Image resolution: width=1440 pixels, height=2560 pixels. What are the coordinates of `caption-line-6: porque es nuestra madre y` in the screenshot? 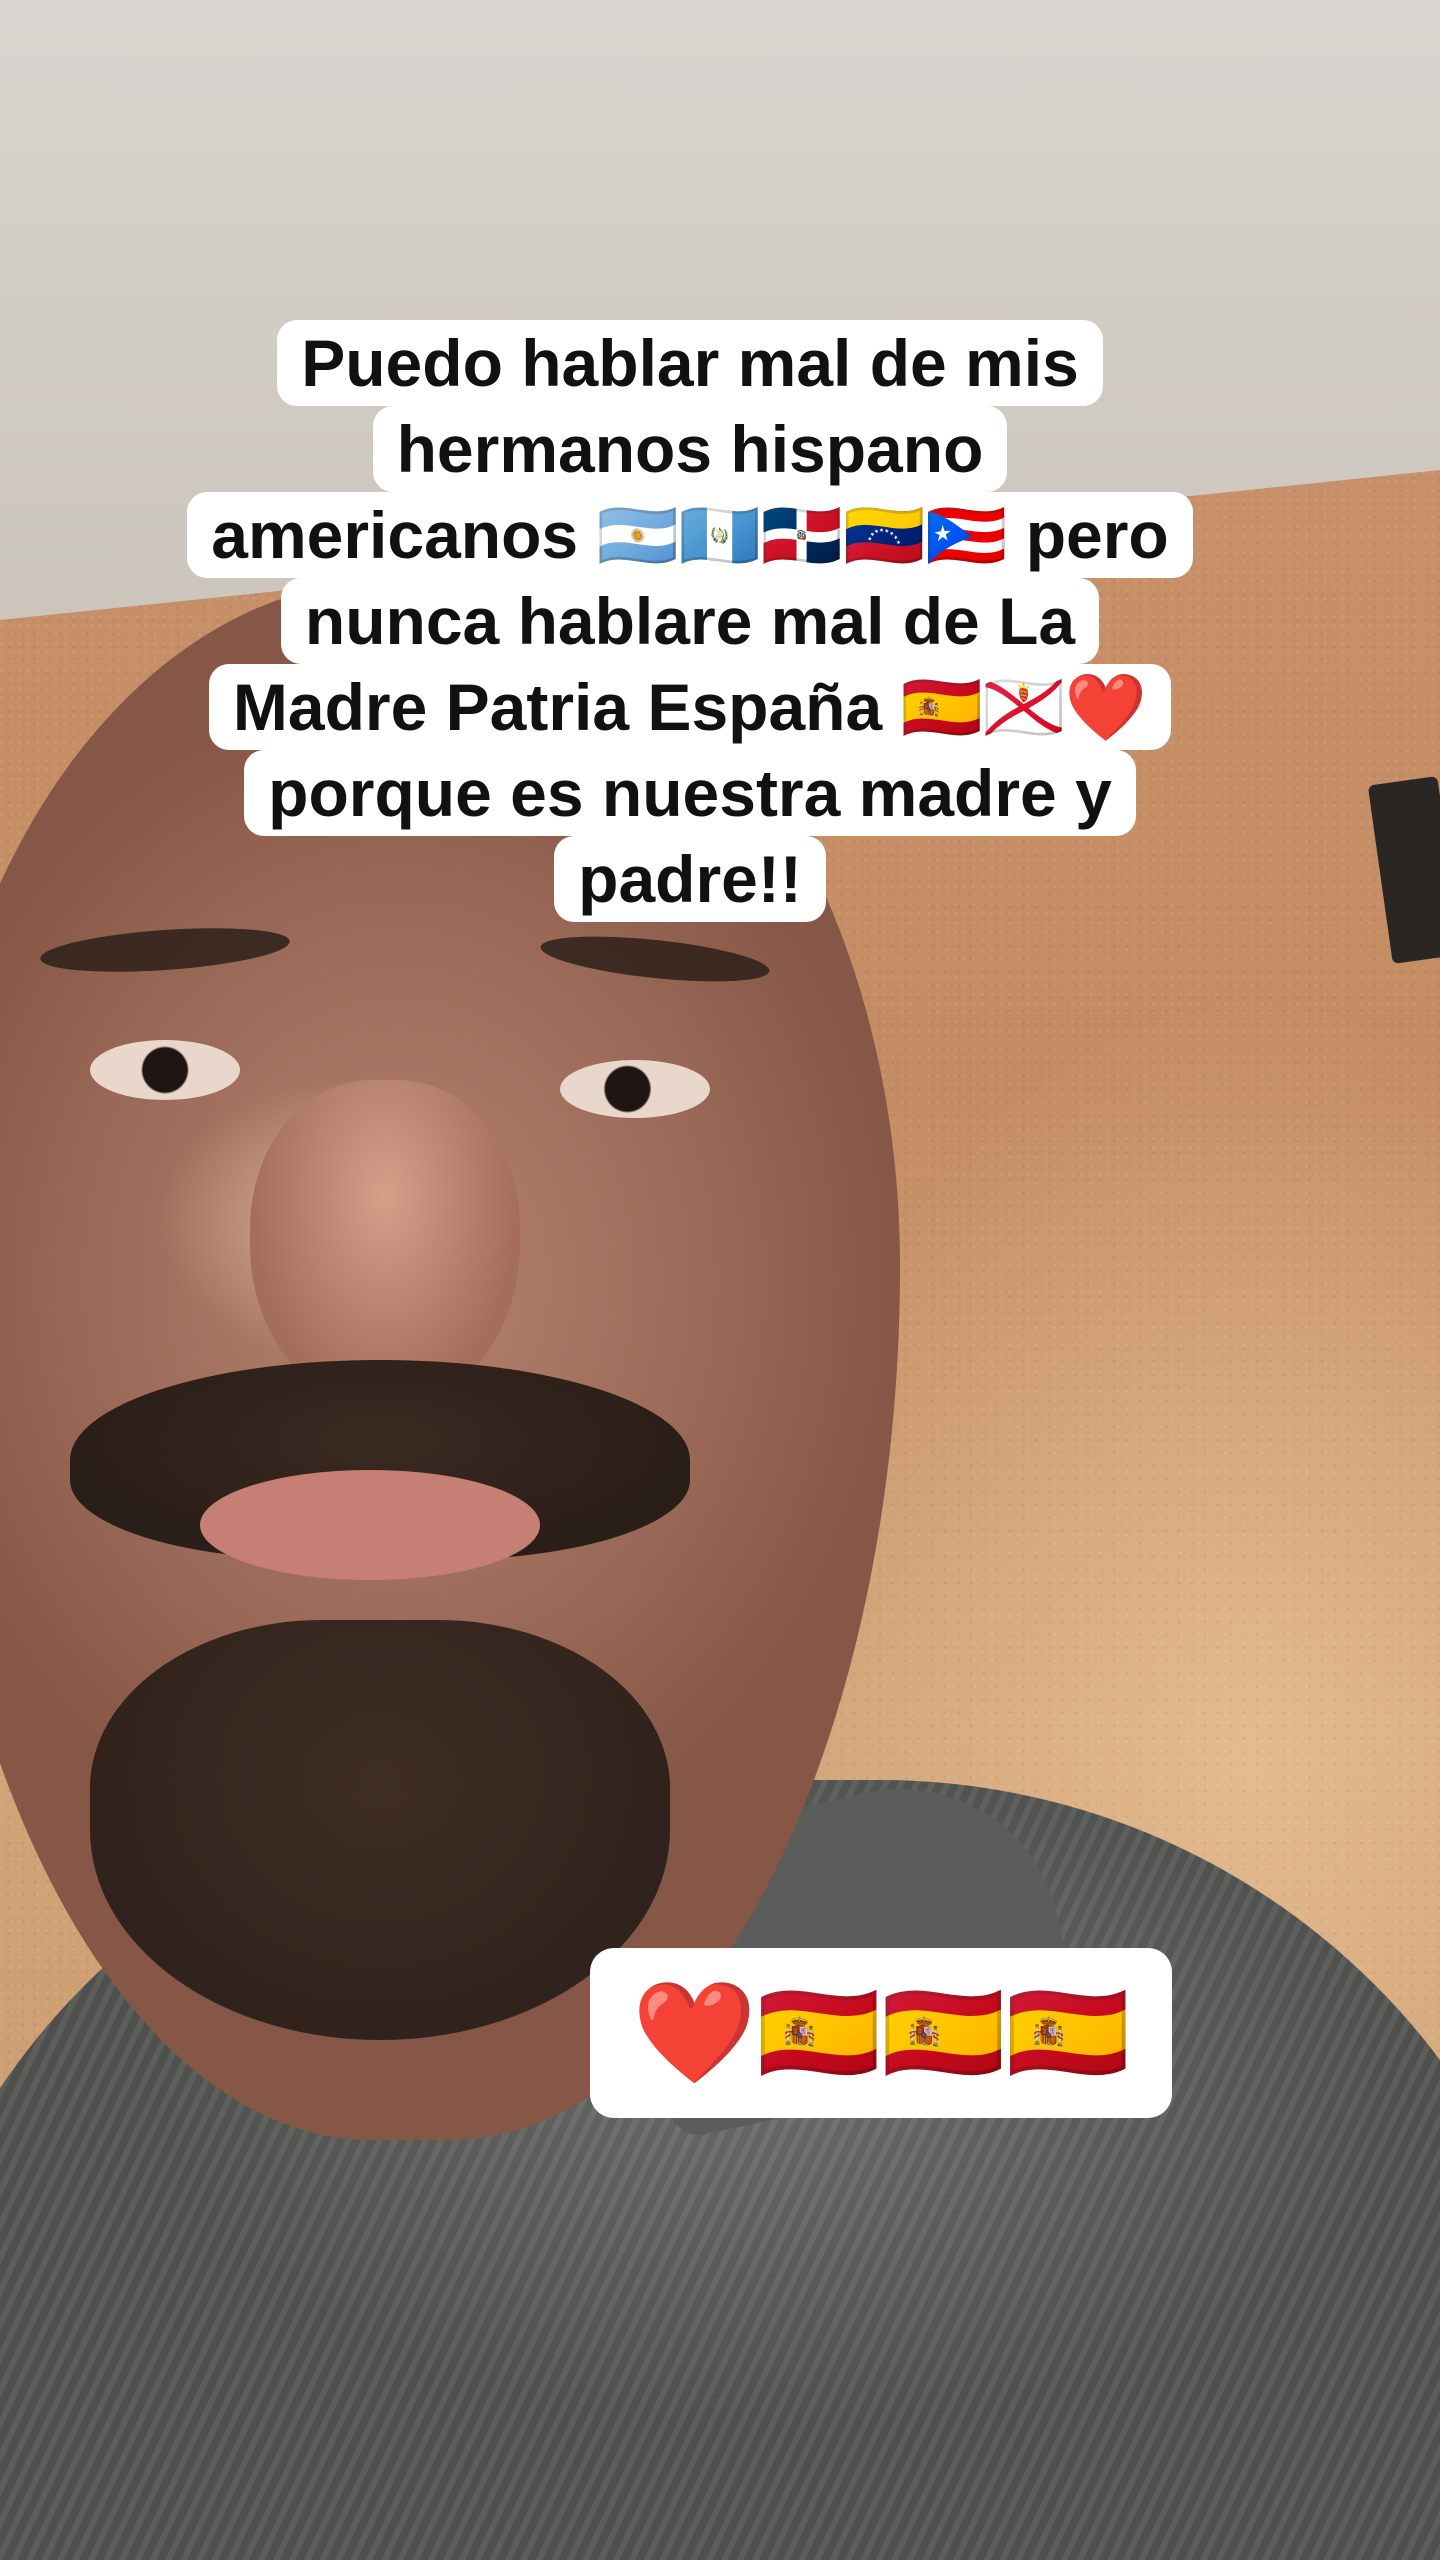 It's located at (690, 793).